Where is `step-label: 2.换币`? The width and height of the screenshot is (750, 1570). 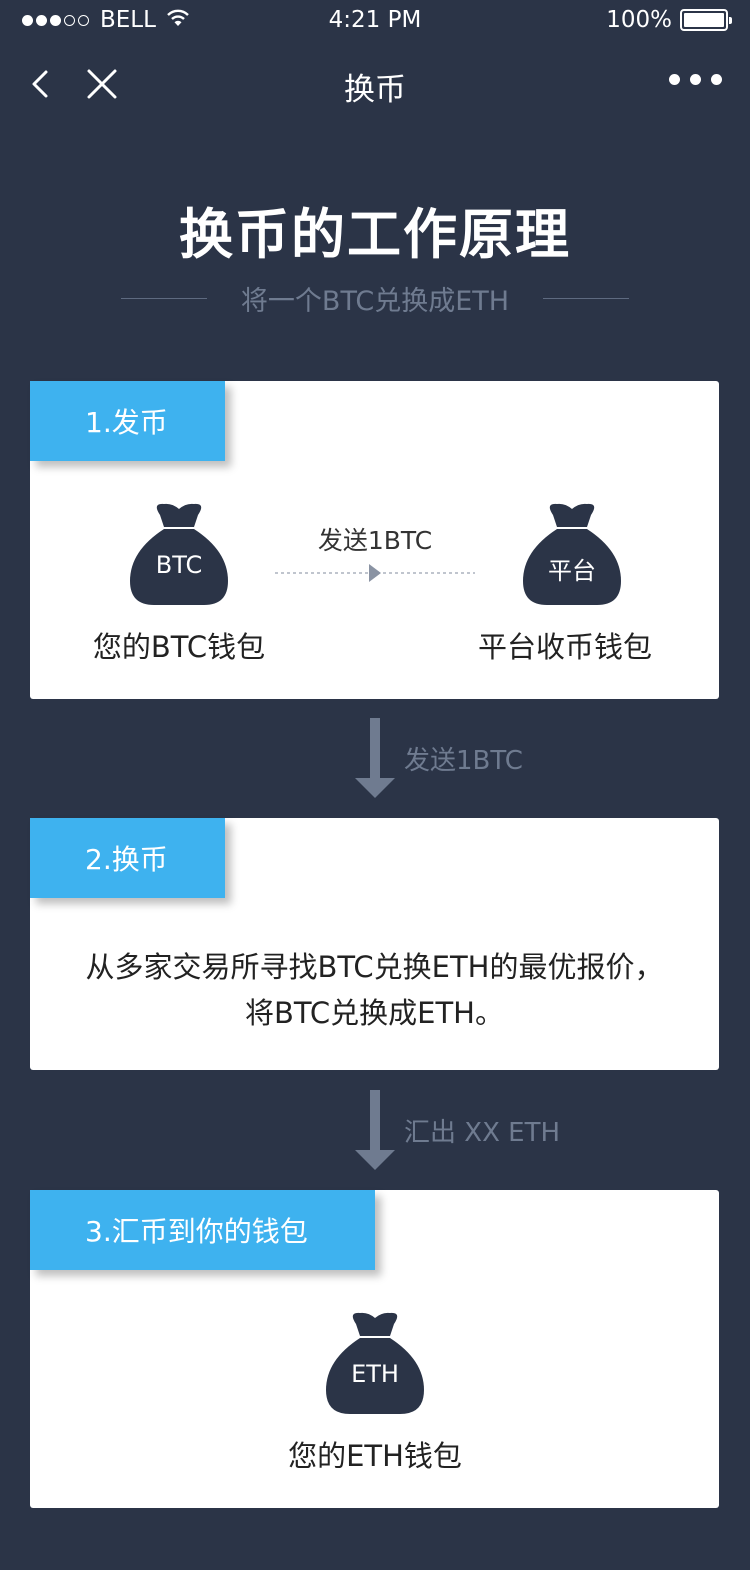
step-label: 2.换币 is located at coordinates (127, 858).